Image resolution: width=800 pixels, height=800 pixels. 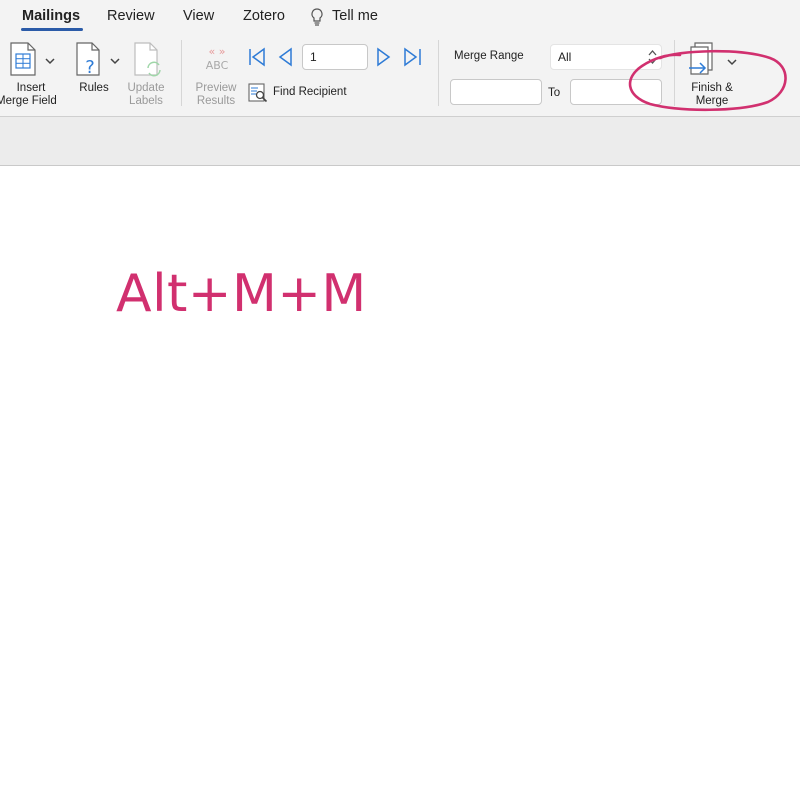 What do you see at coordinates (384, 59) in the screenshot?
I see `next-record-icon` at bounding box center [384, 59].